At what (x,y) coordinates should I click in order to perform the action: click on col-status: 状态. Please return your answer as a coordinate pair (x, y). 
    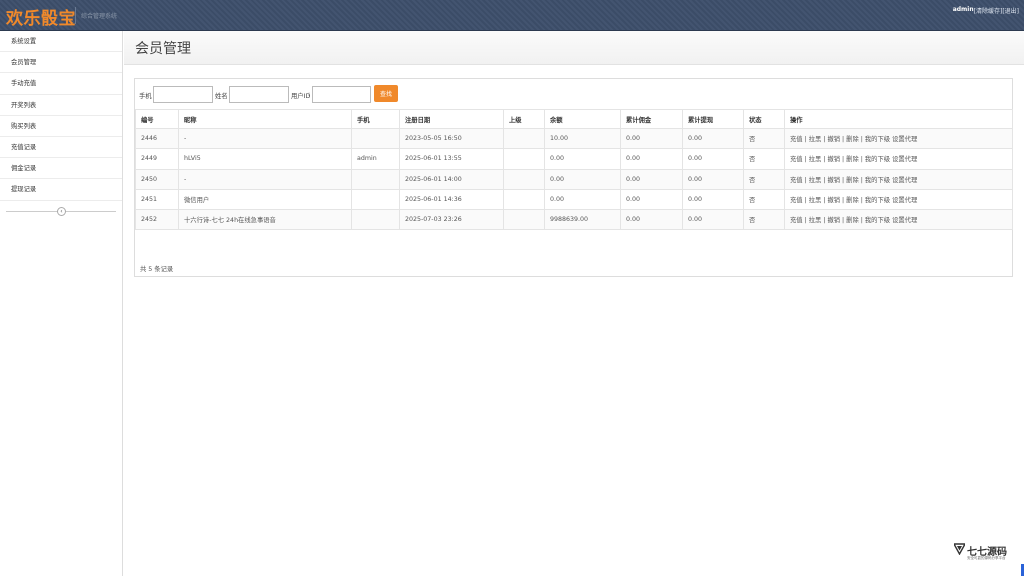
    Looking at the image, I should click on (764, 119).